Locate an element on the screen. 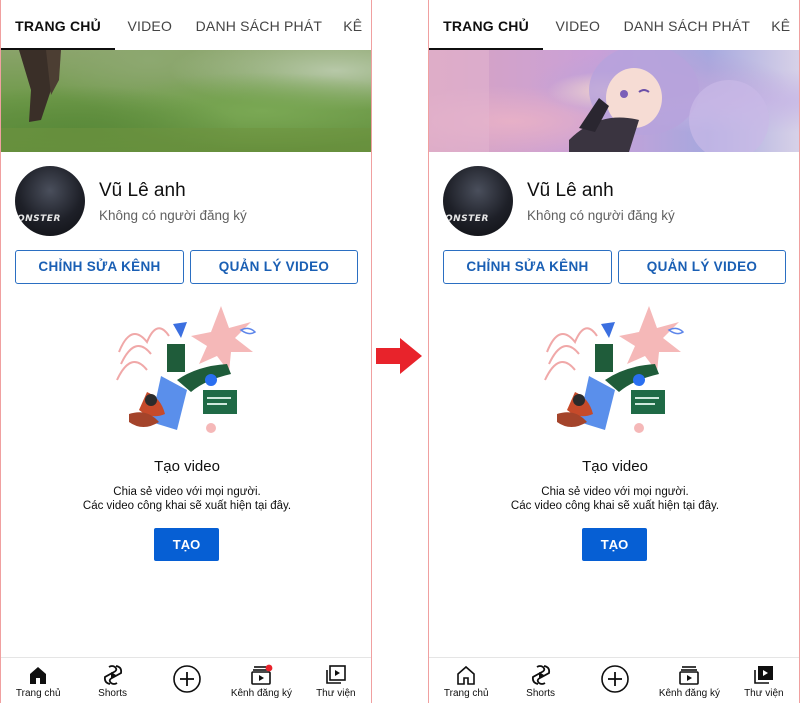 The width and height of the screenshot is (800, 703). banner-tree-trunk is located at coordinates (186, 101).